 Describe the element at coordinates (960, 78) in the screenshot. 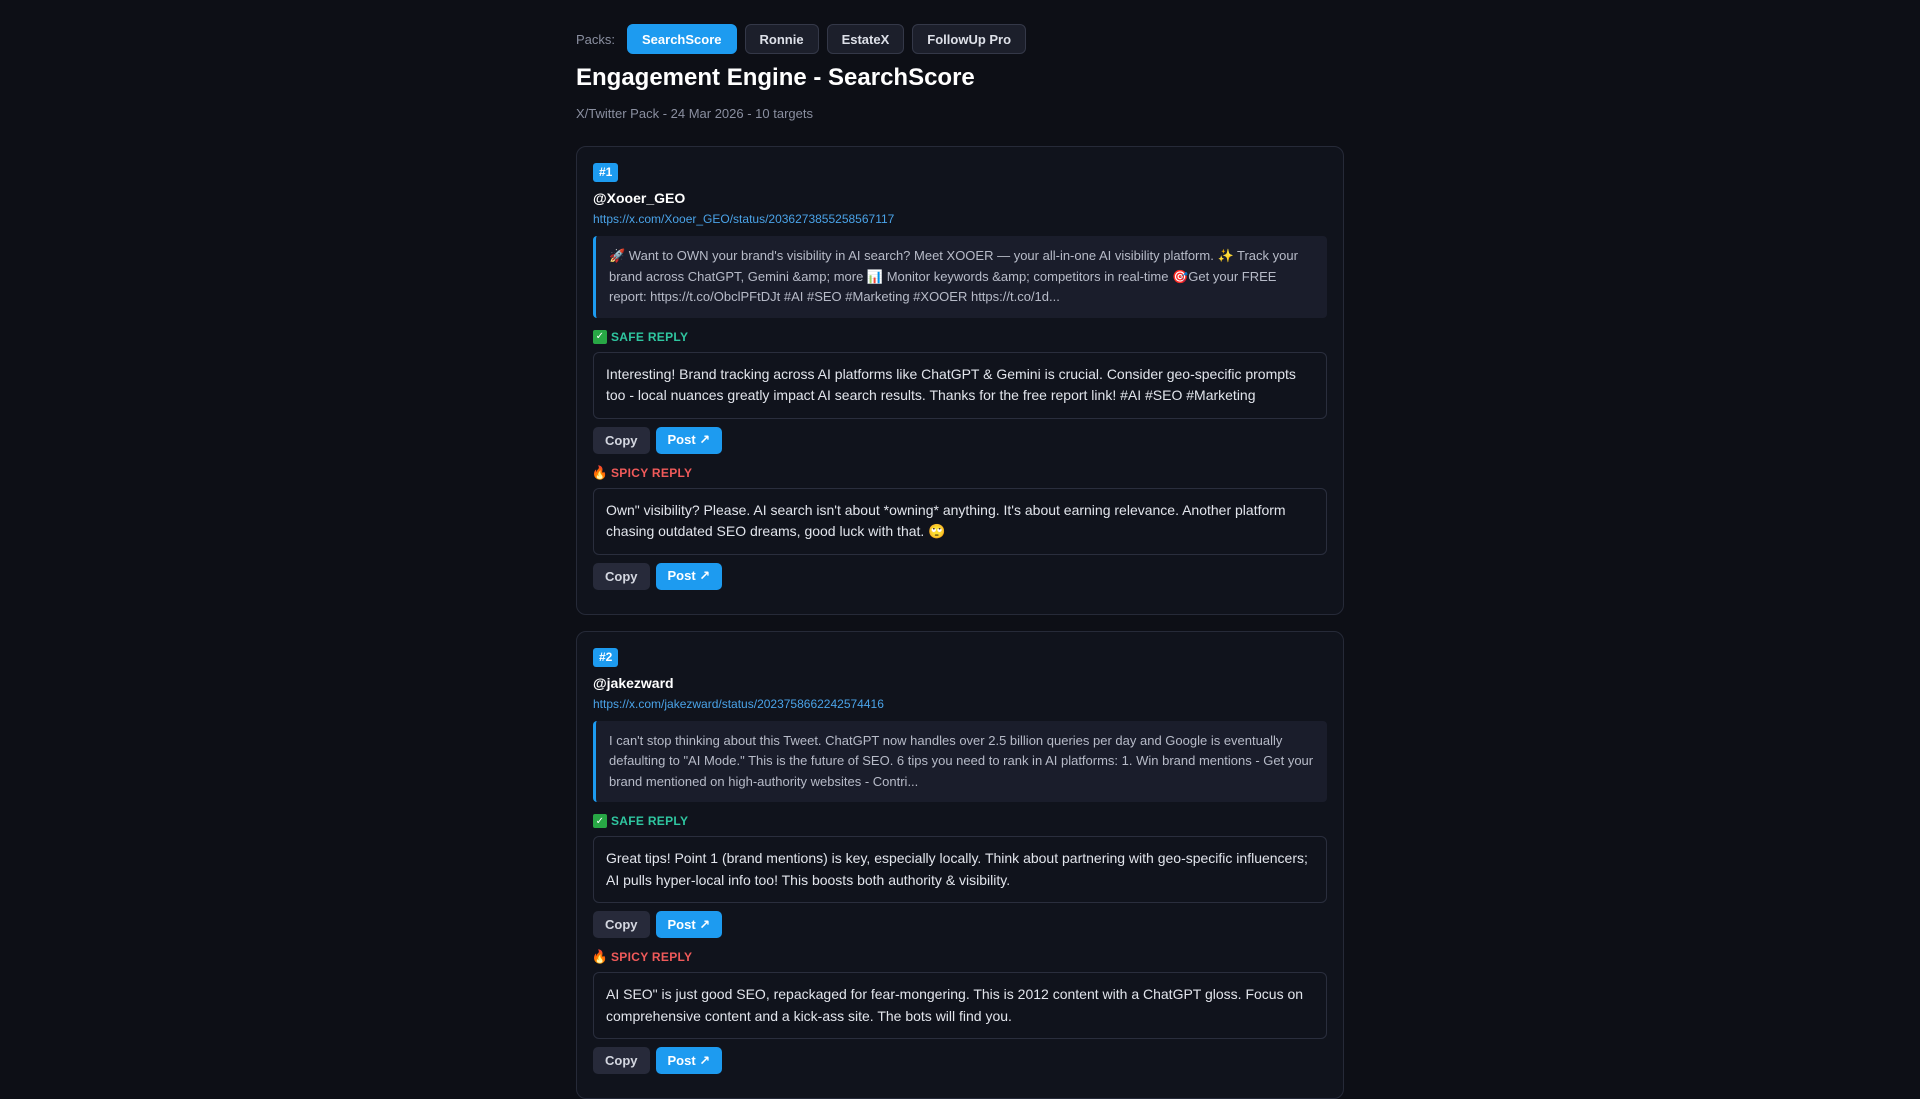

I see `page-title: Engagement Engine - SearchScore` at that location.